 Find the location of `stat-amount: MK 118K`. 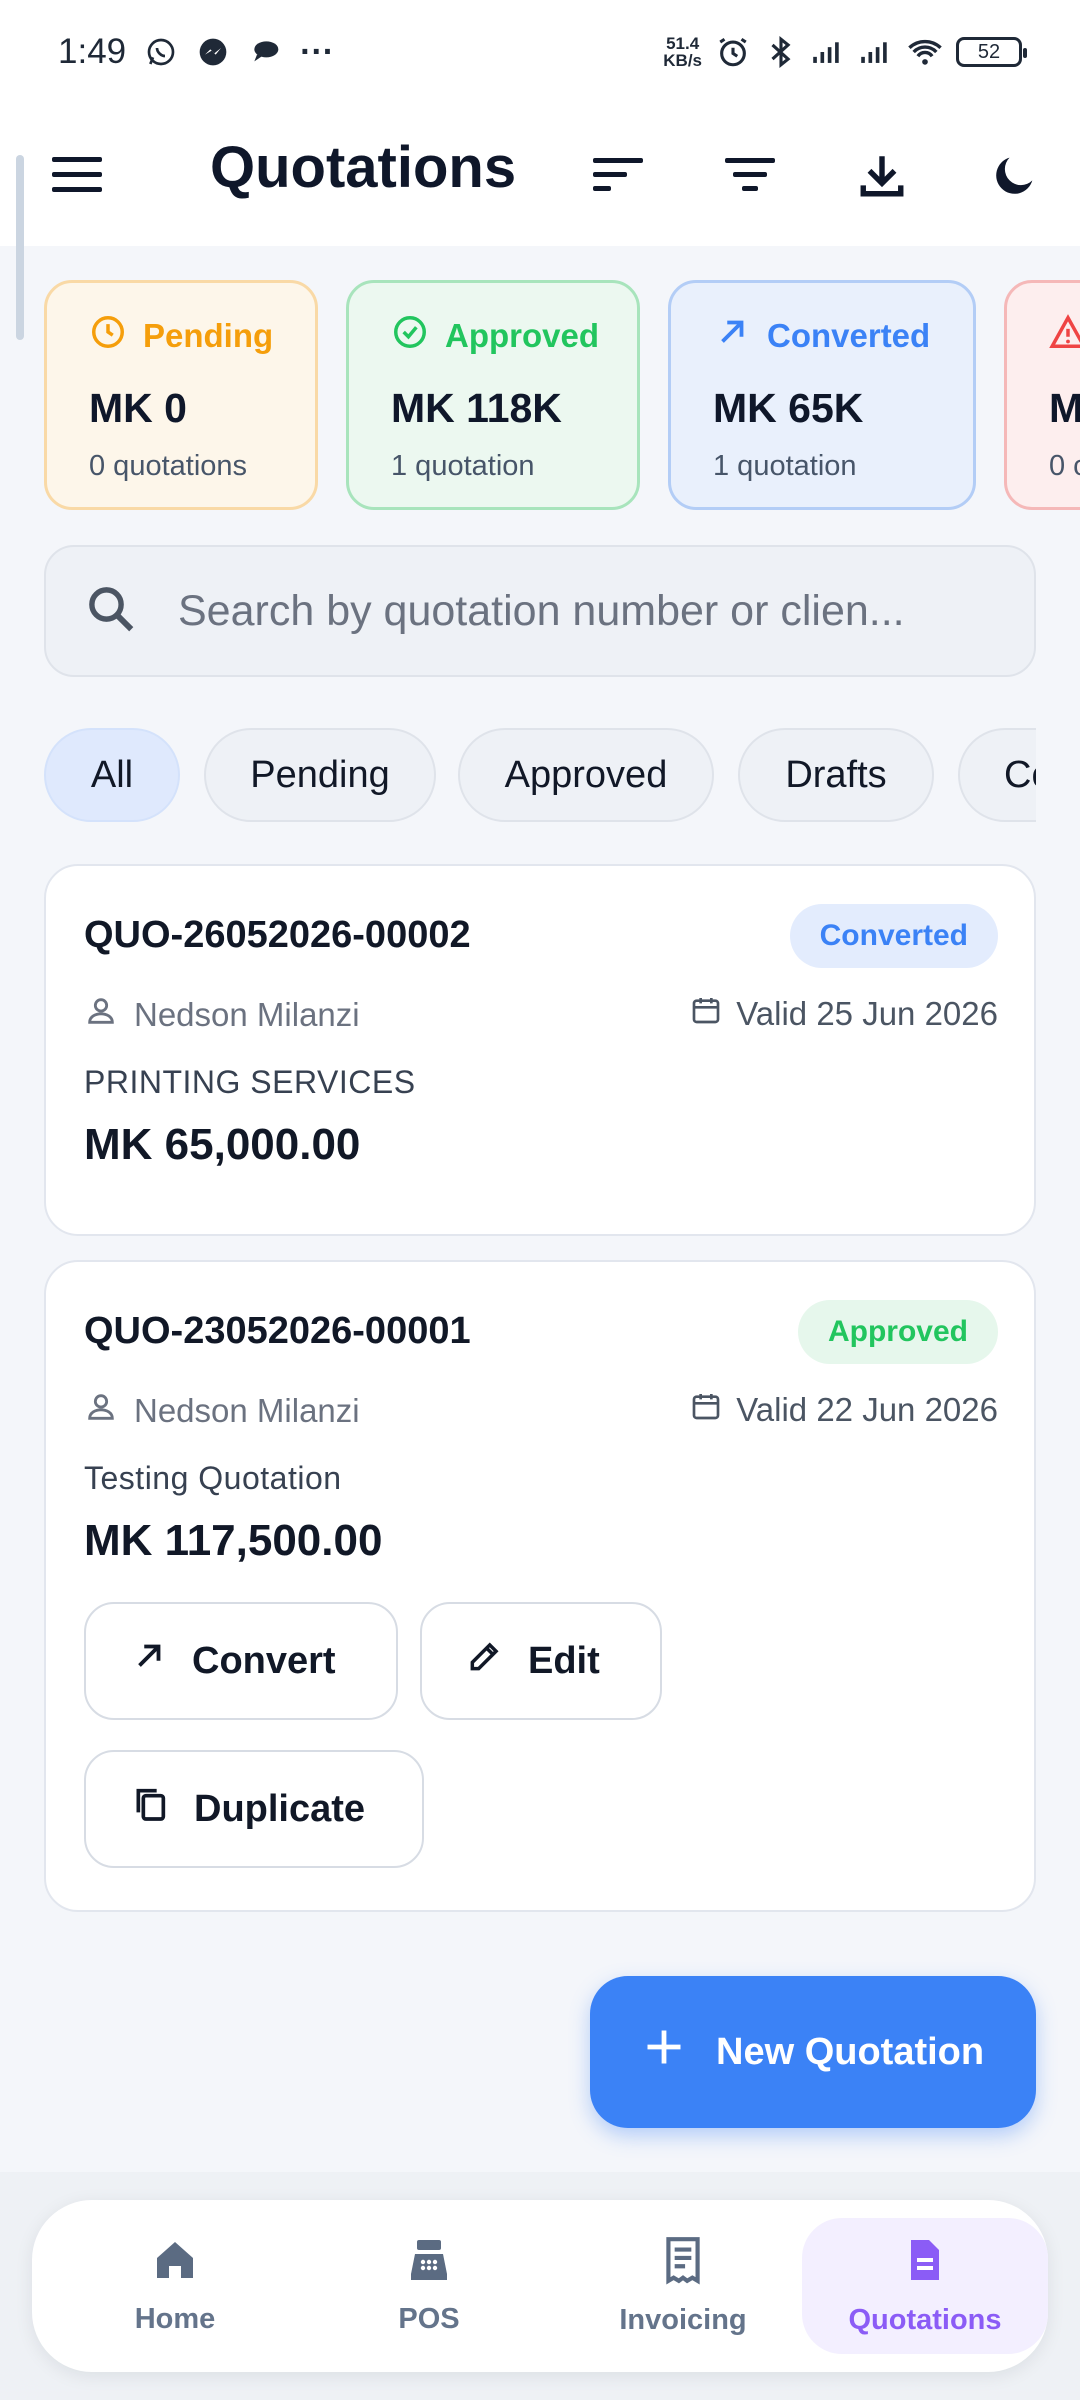

stat-amount: MK 118K is located at coordinates (476, 408).